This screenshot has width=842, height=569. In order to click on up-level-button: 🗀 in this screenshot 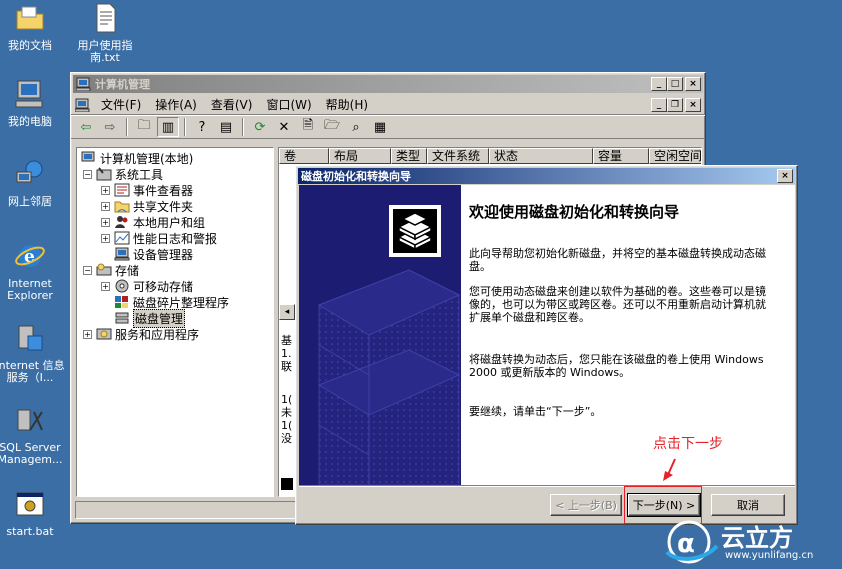, I will do `click(144, 127)`.